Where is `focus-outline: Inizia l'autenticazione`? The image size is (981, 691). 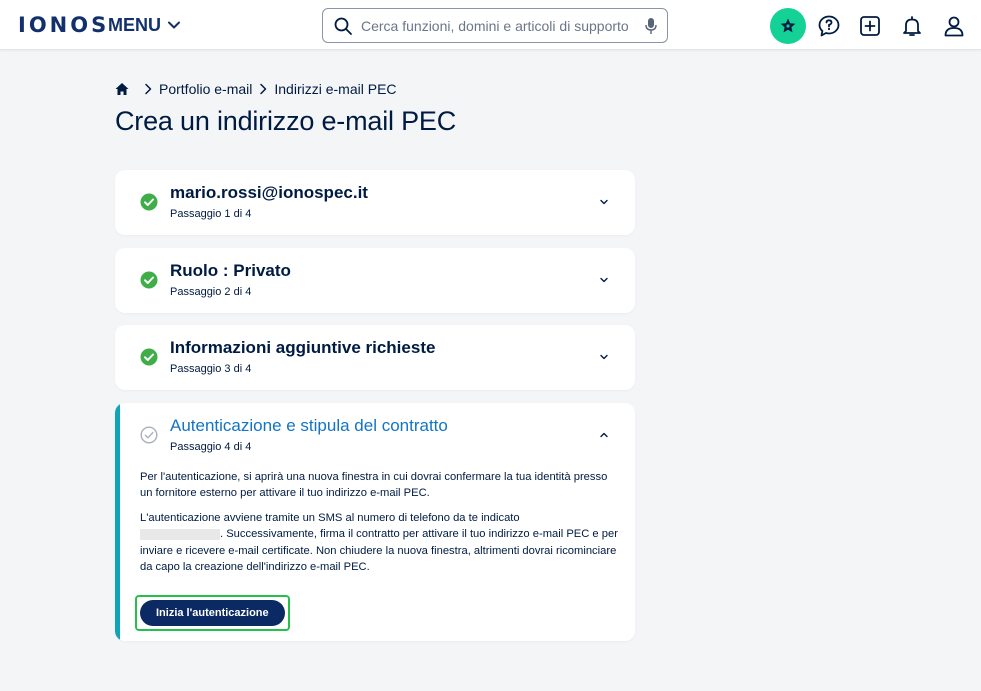
focus-outline: Inizia l'autenticazione is located at coordinates (212, 613).